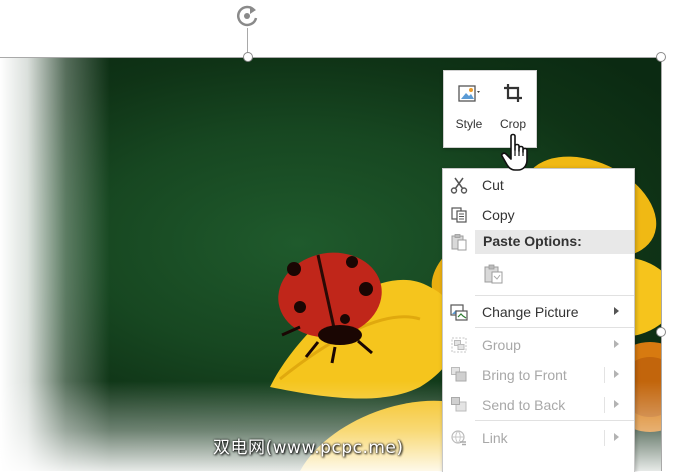 The height and width of the screenshot is (472, 678). What do you see at coordinates (524, 405) in the screenshot?
I see `menu-label-send-to-back: Send to Back` at bounding box center [524, 405].